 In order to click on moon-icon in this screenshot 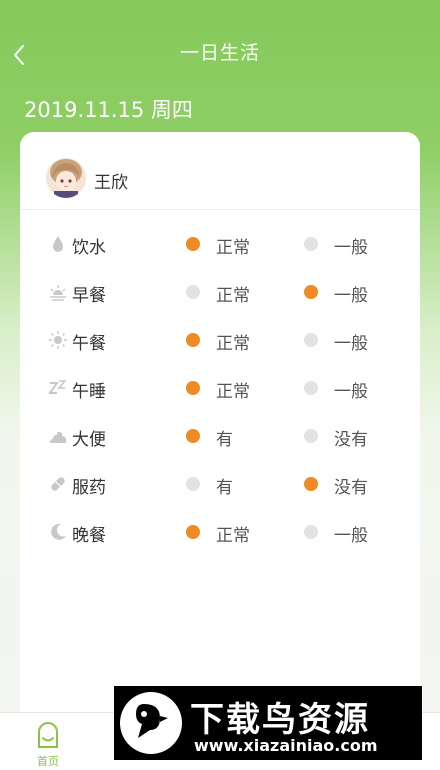, I will do `click(58, 531)`.